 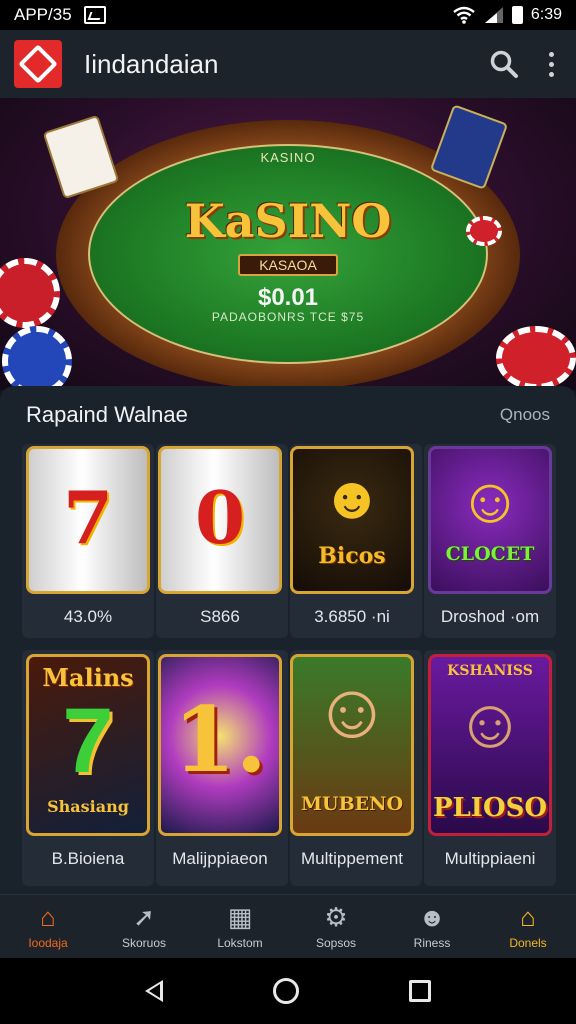 I want to click on game-tile: ☺ MUBENO Multippement, so click(x=352, y=764).